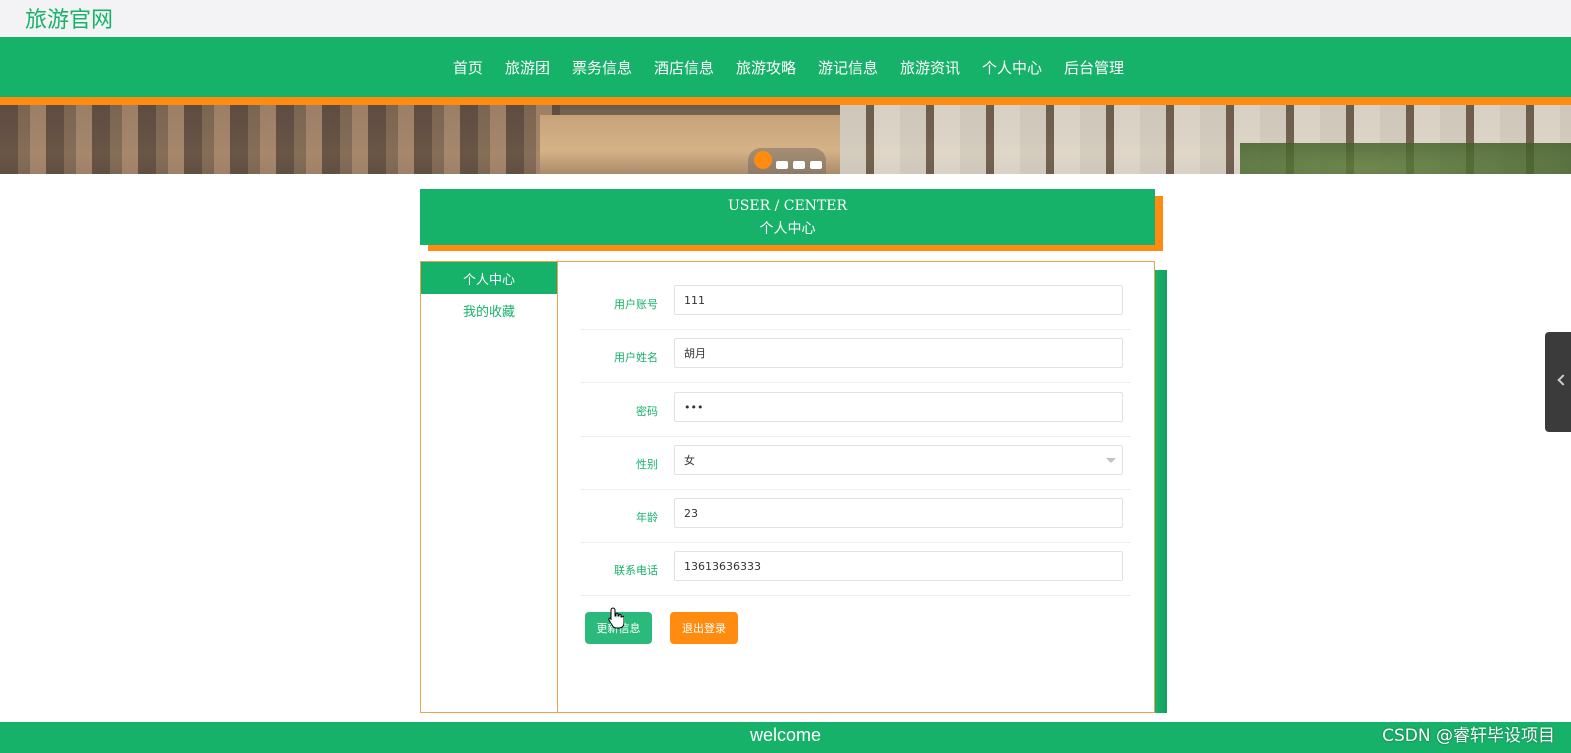 The width and height of the screenshot is (1571, 753). What do you see at coordinates (787, 229) in the screenshot?
I see `section-title-cn: 个人中心` at bounding box center [787, 229].